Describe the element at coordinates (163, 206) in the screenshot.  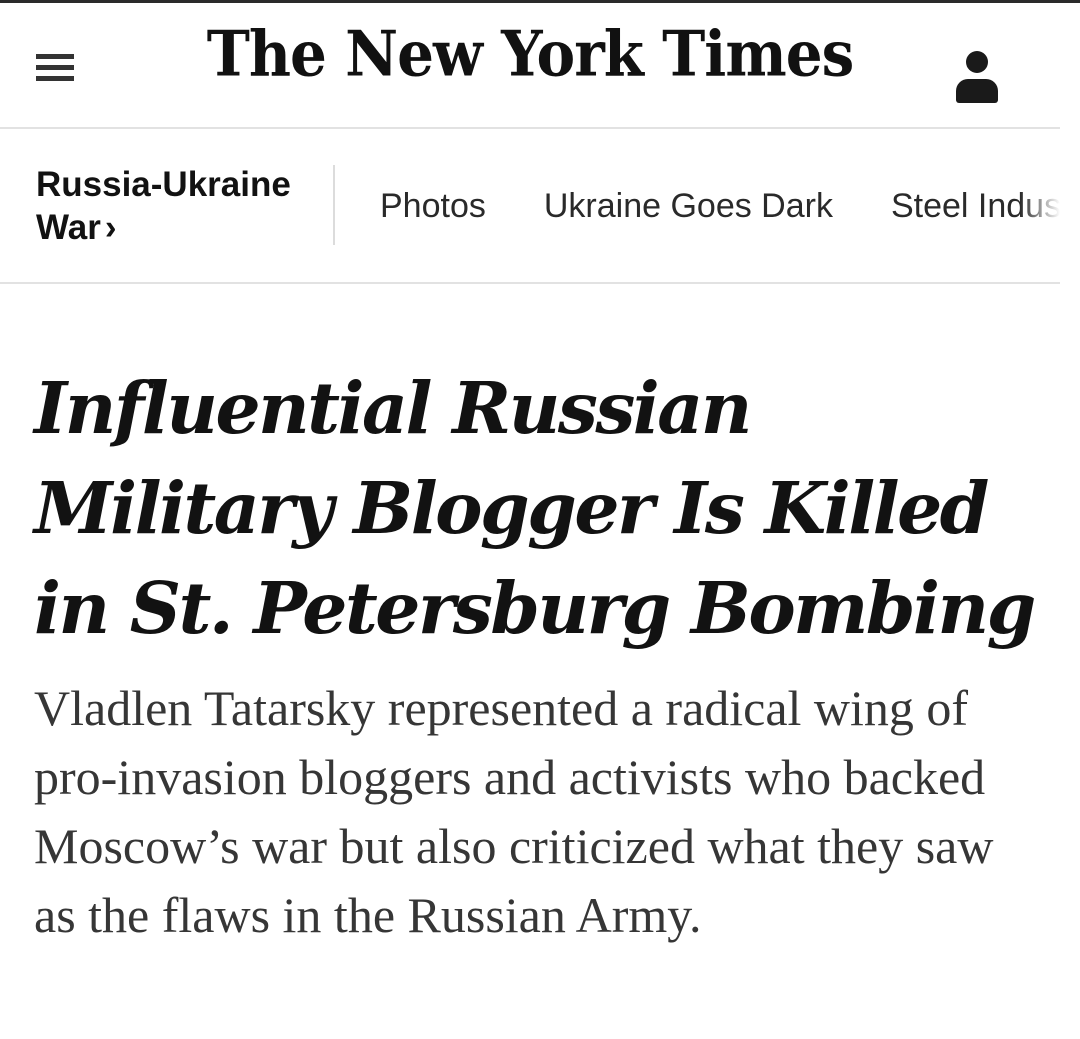
I see `section-label-text: Russia-Ukraine War` at that location.